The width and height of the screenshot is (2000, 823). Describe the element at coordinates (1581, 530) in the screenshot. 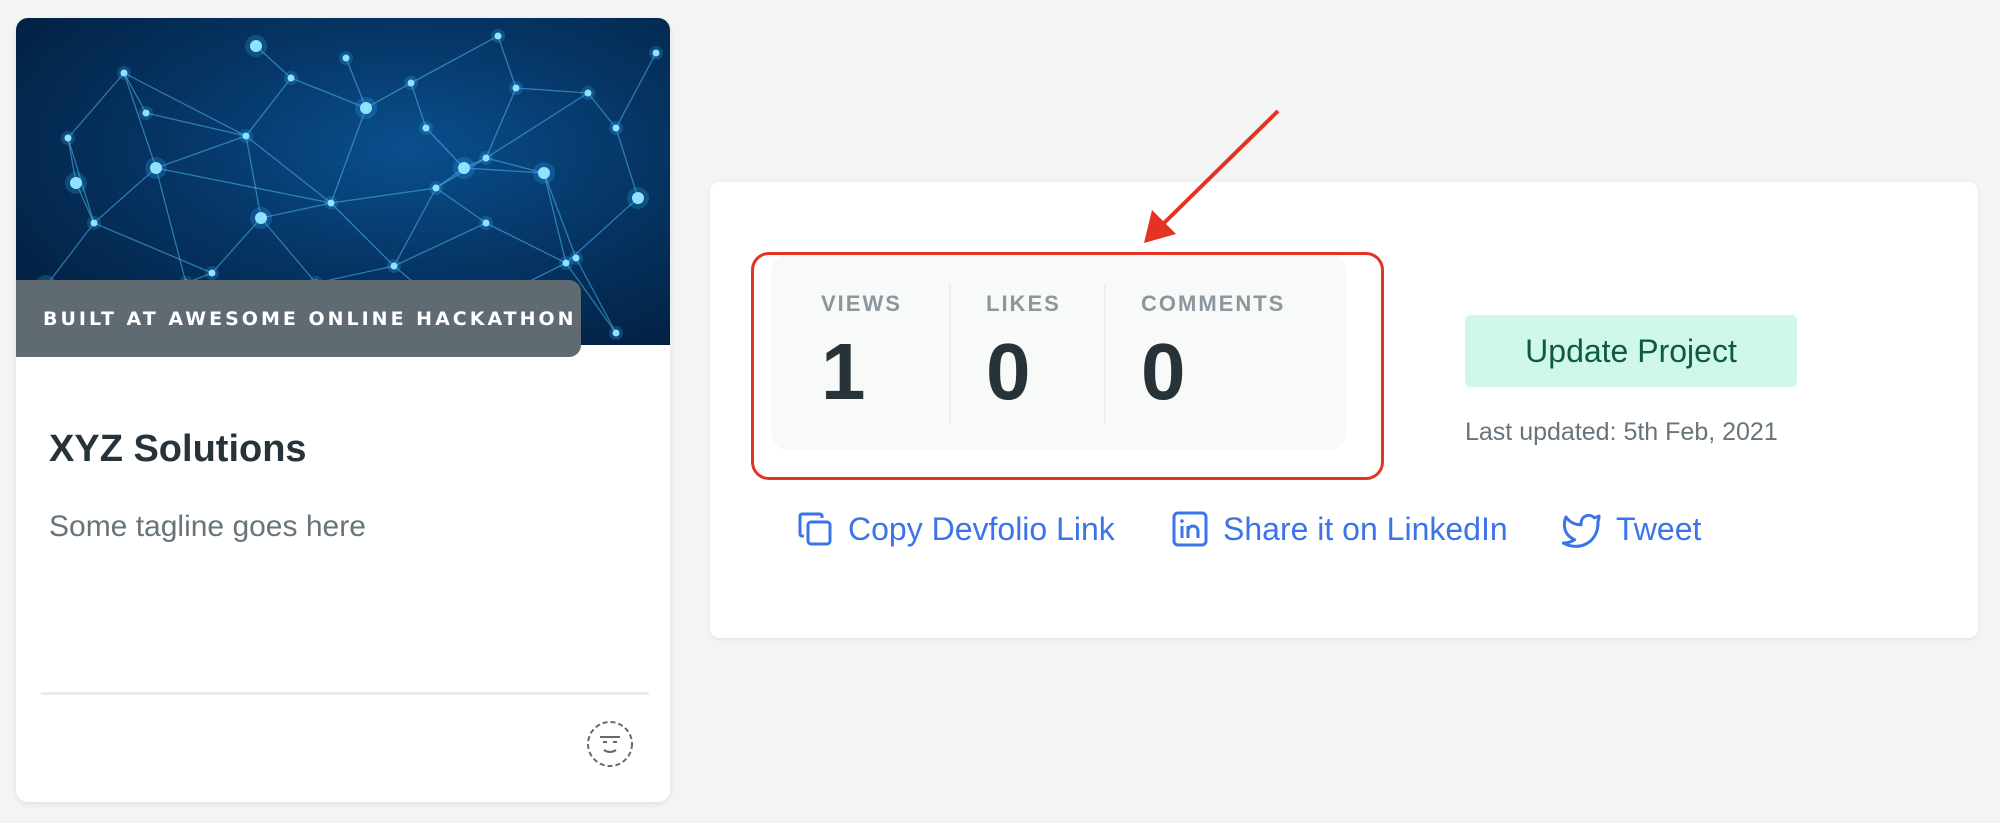

I see `twitter-icon` at that location.